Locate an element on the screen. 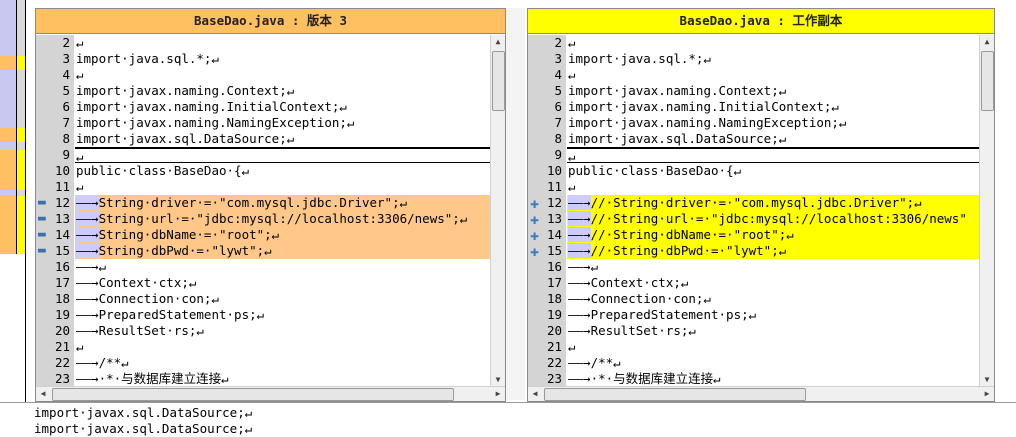 This screenshot has height=437, width=1016. overview-change-mark is located at coordinates (8, 63).